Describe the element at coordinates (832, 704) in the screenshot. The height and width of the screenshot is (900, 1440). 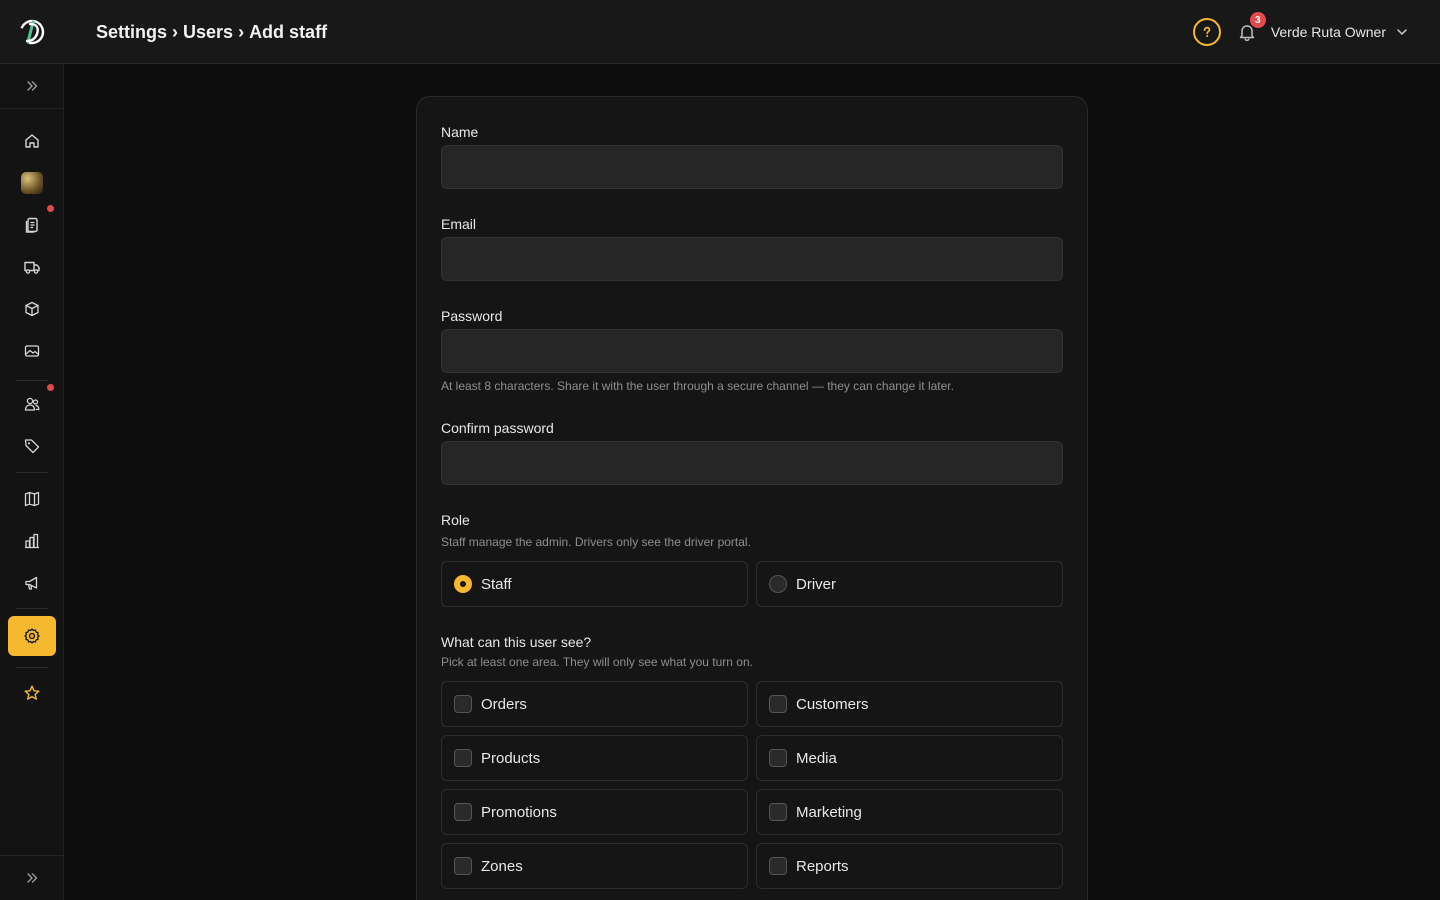
I see `access-option-label: Customers` at that location.